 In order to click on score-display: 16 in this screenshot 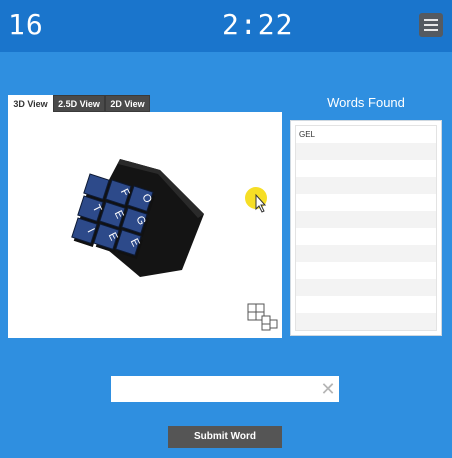, I will do `click(26, 24)`.